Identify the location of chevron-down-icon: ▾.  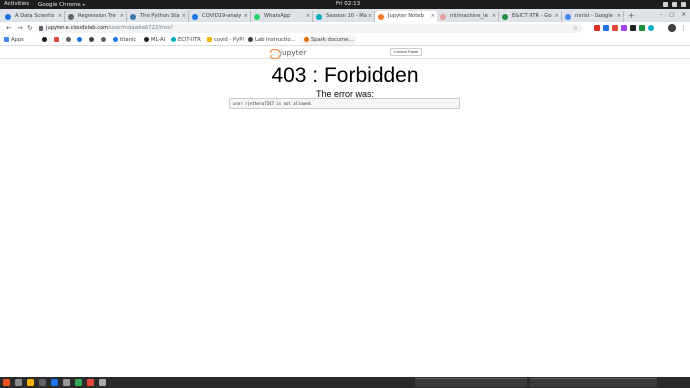
(83, 4).